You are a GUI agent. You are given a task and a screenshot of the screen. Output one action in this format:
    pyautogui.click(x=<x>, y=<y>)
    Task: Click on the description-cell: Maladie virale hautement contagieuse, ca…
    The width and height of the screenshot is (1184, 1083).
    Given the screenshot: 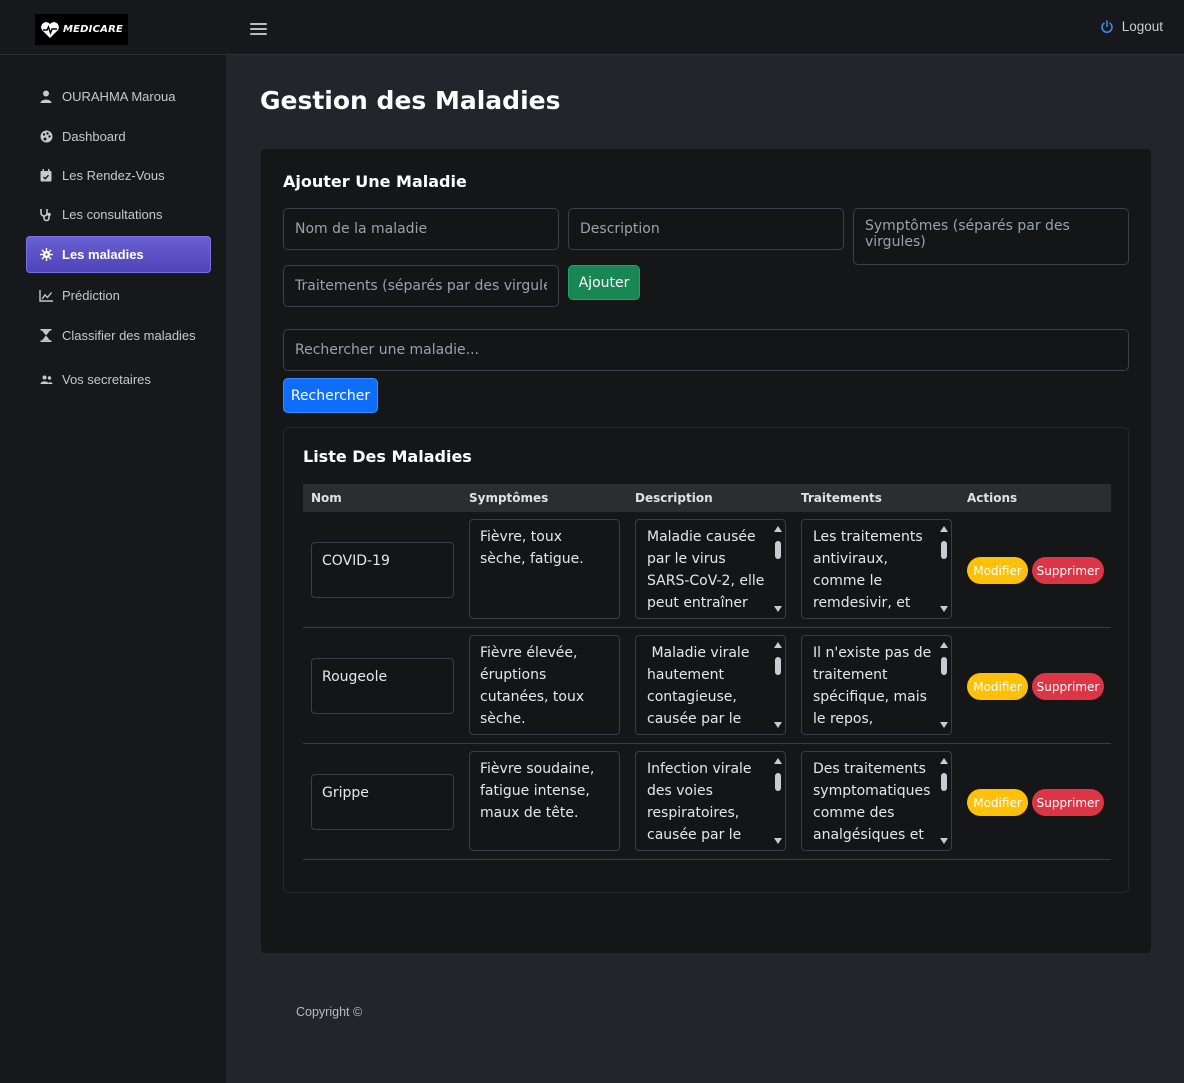 What is the action you would take?
    pyautogui.click(x=710, y=685)
    